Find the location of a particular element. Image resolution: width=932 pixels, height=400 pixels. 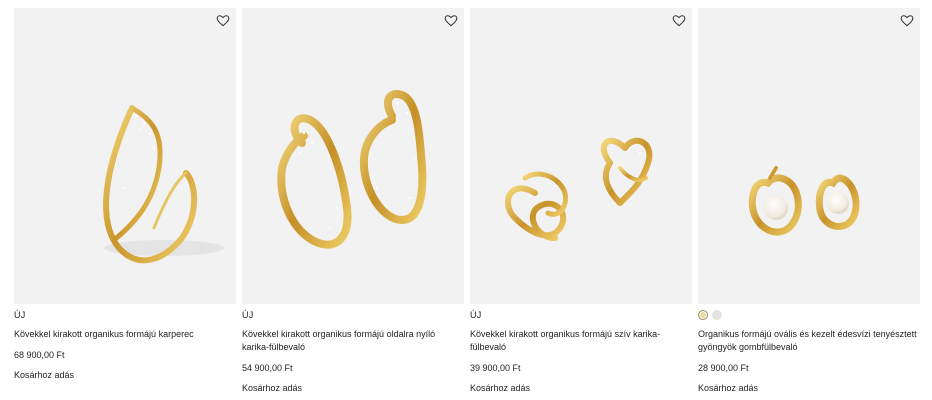

heart-earrings-image is located at coordinates (578, 189).